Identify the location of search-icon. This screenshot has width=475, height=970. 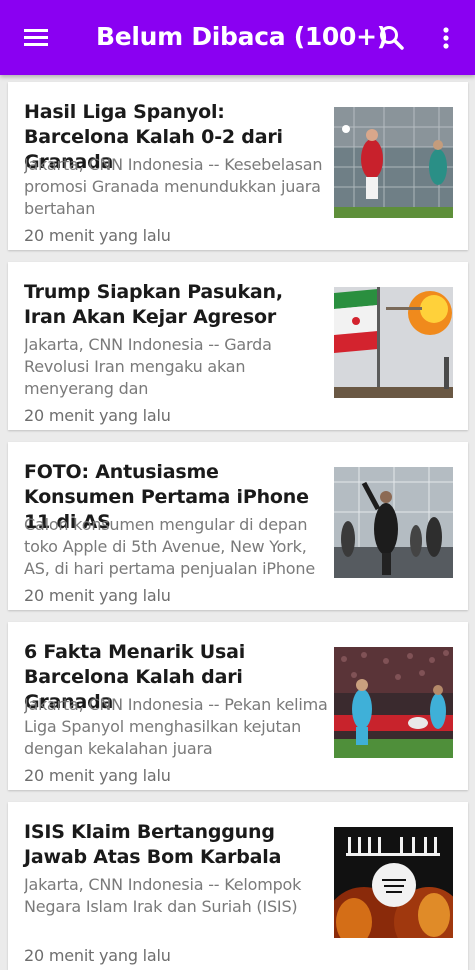
(392, 38).